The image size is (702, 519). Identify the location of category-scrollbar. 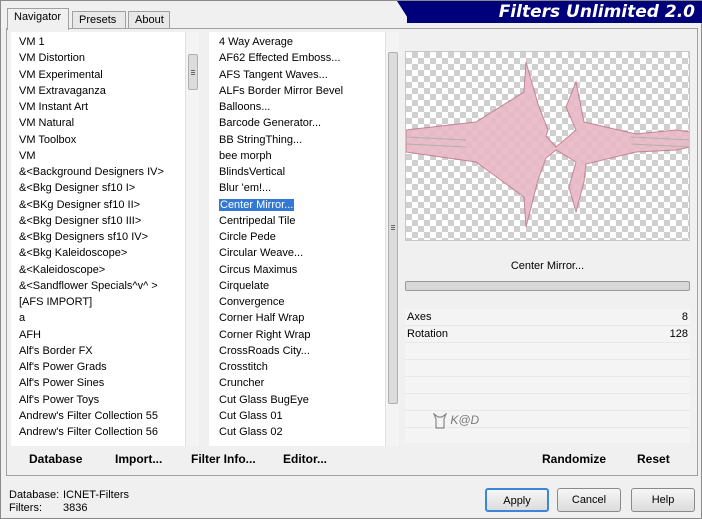
(192, 239).